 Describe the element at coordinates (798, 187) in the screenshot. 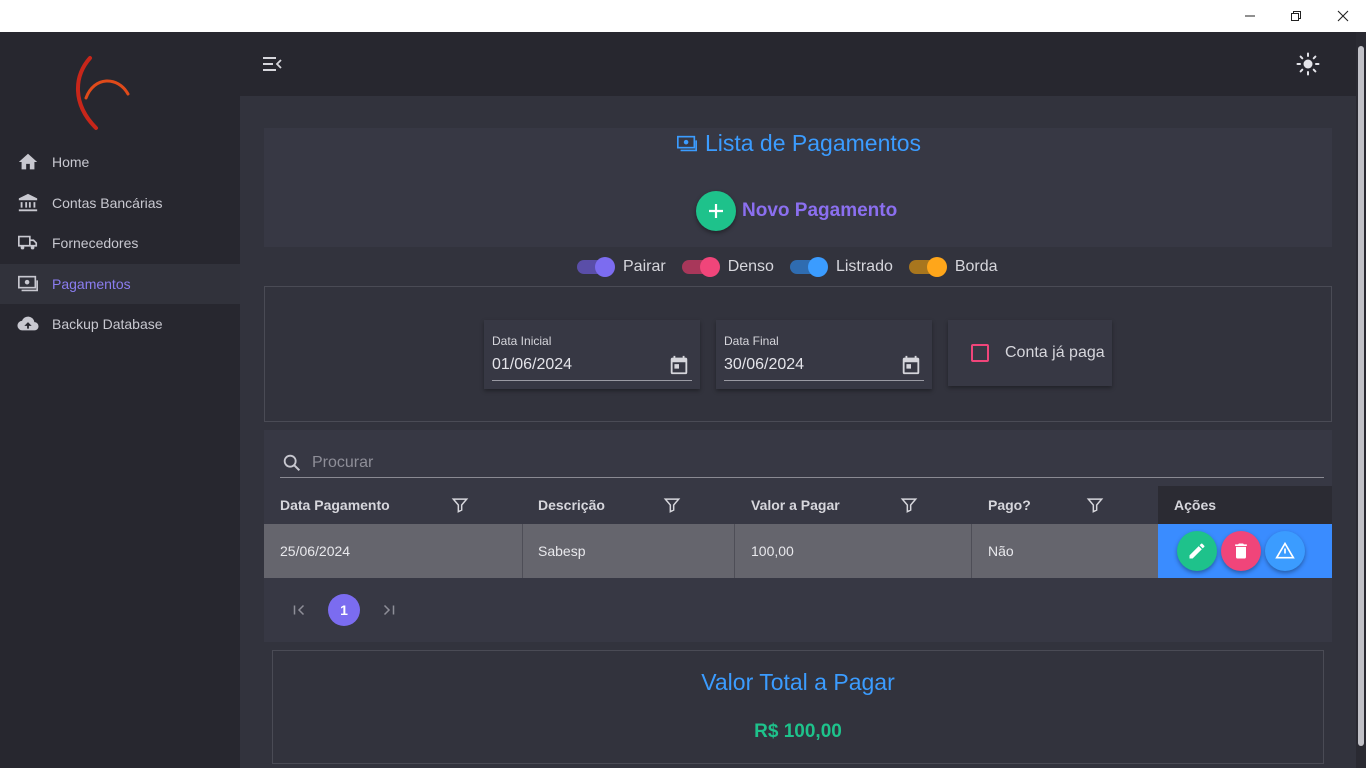

I see `header-card: Lista de Pagamentos Novo Pagamento` at that location.